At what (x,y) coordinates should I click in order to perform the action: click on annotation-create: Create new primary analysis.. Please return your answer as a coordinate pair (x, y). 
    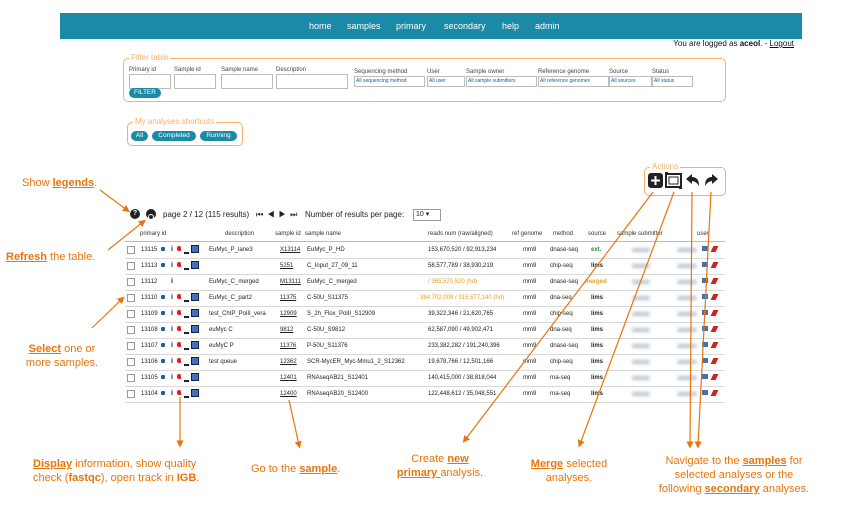
    Looking at the image, I should click on (440, 466).